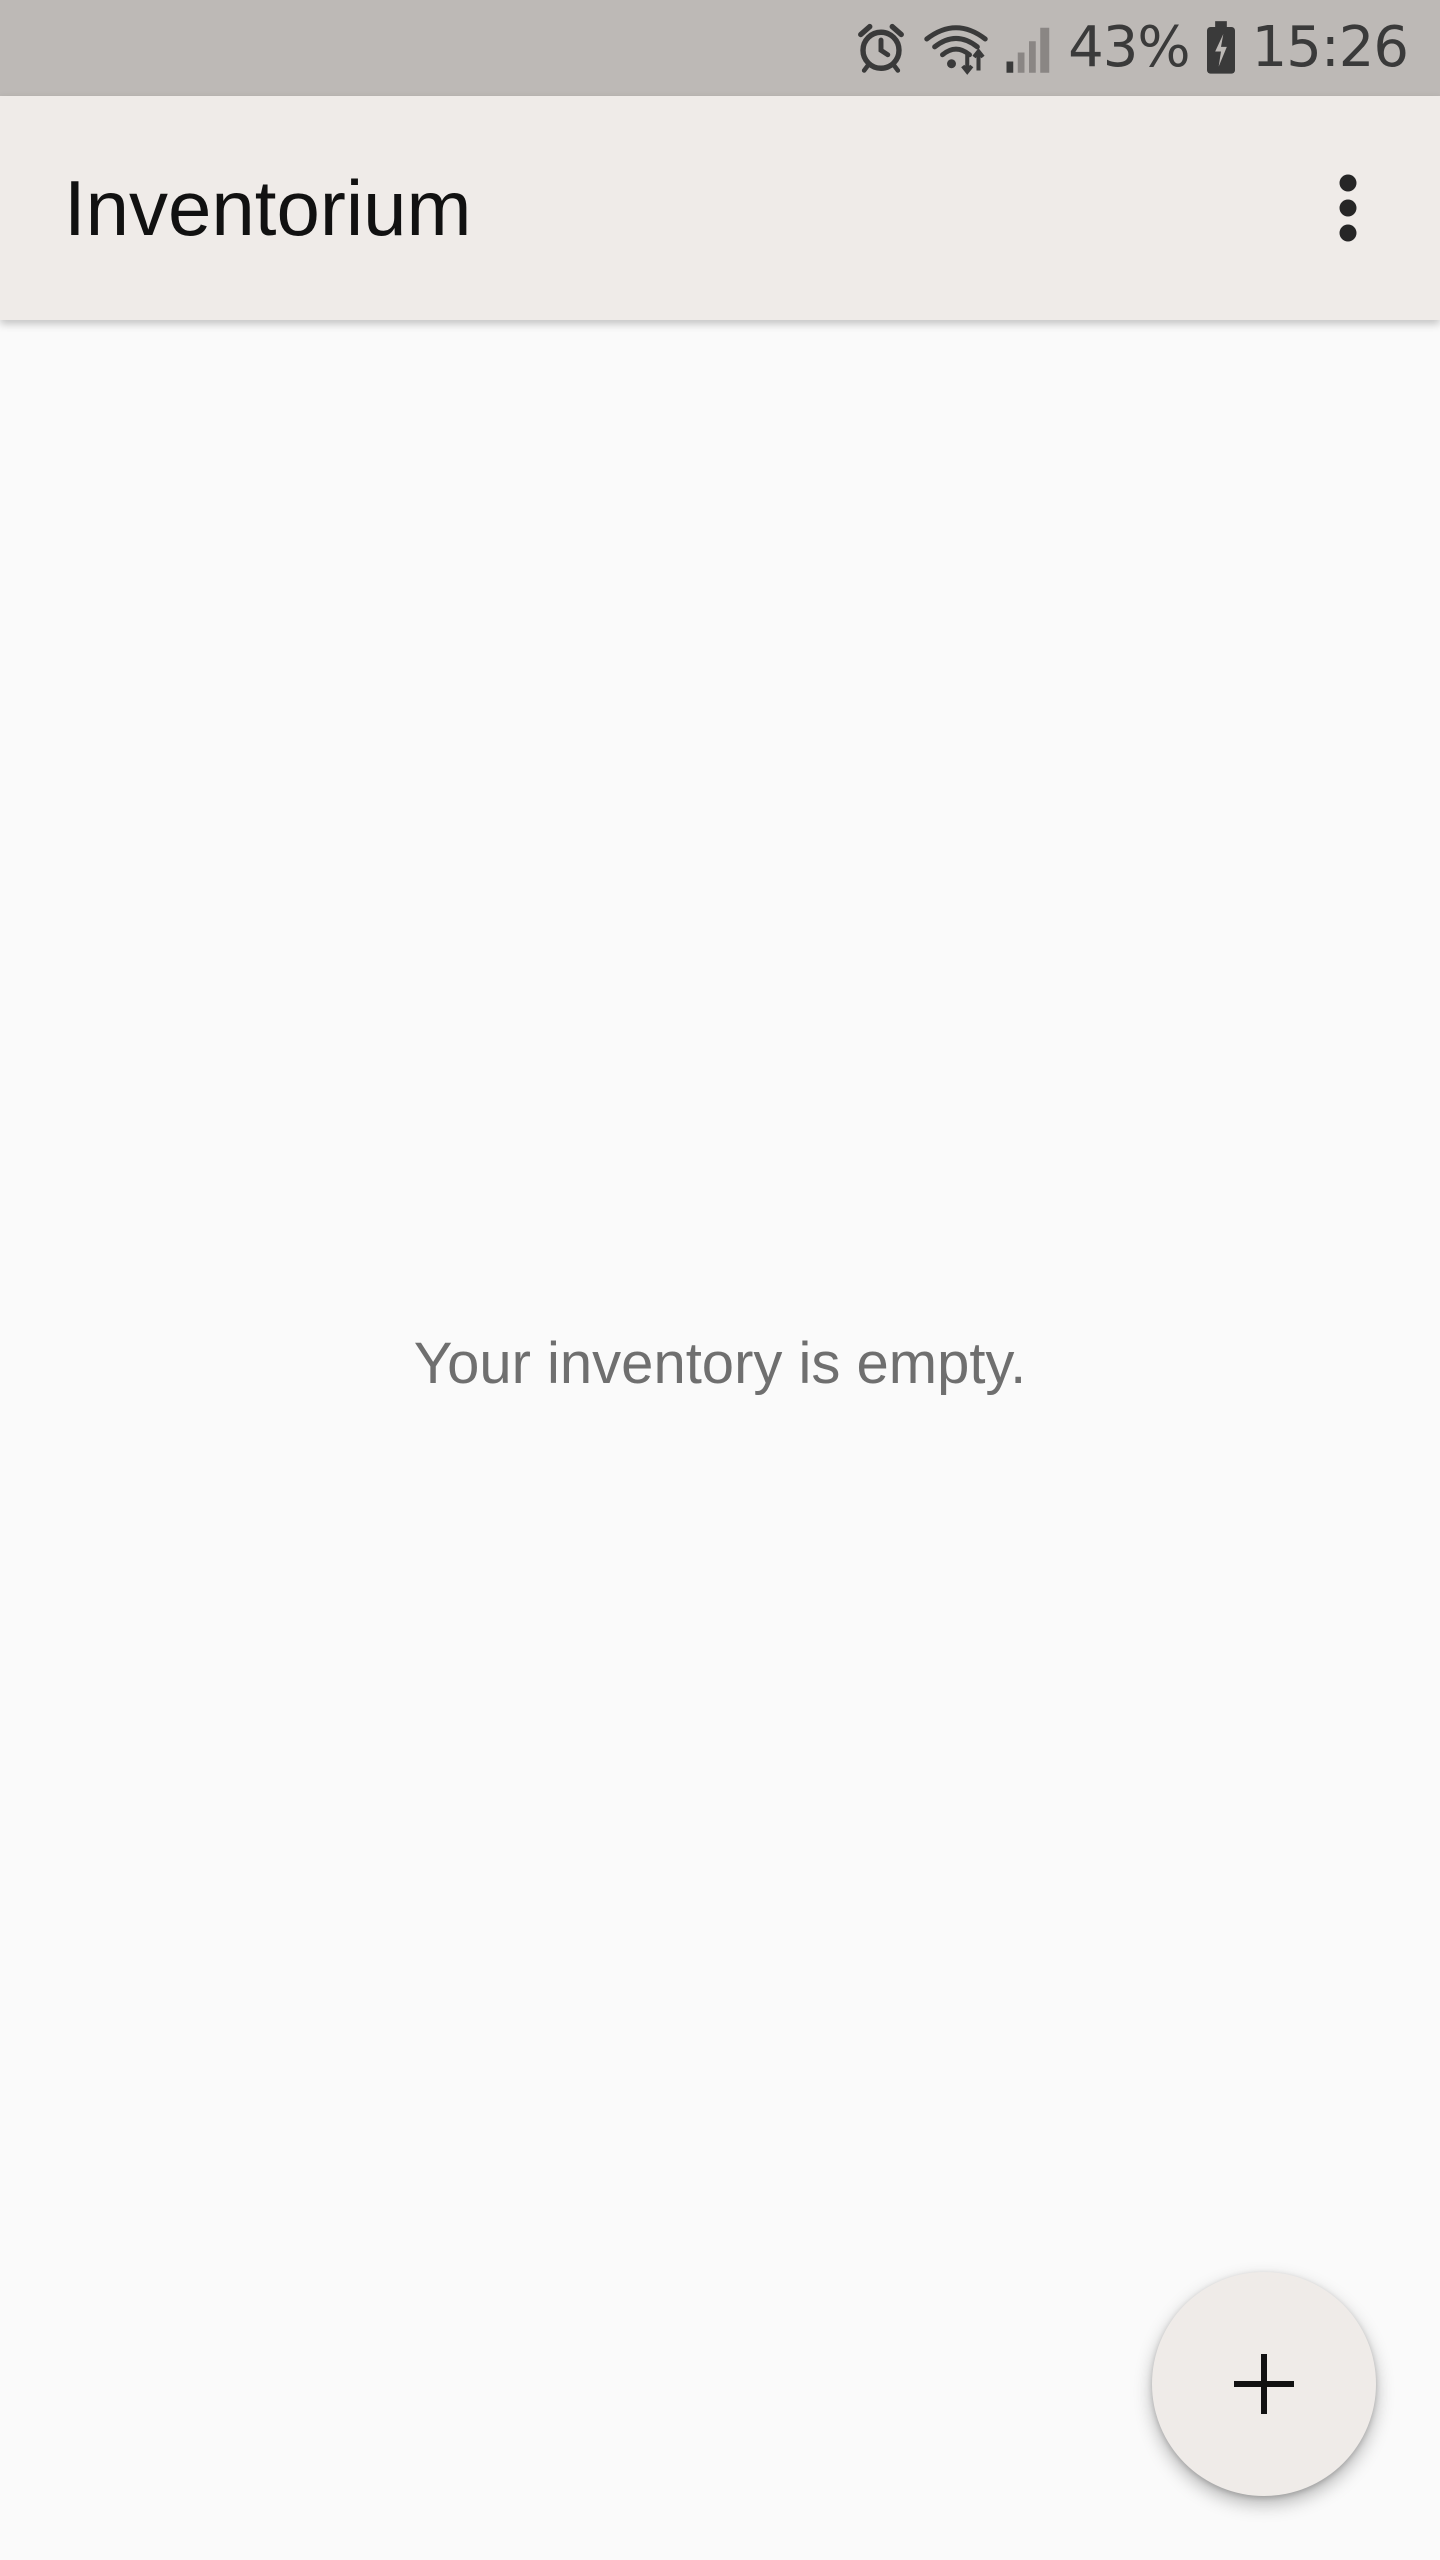 The image size is (1440, 2560). I want to click on alarm-icon, so click(881, 48).